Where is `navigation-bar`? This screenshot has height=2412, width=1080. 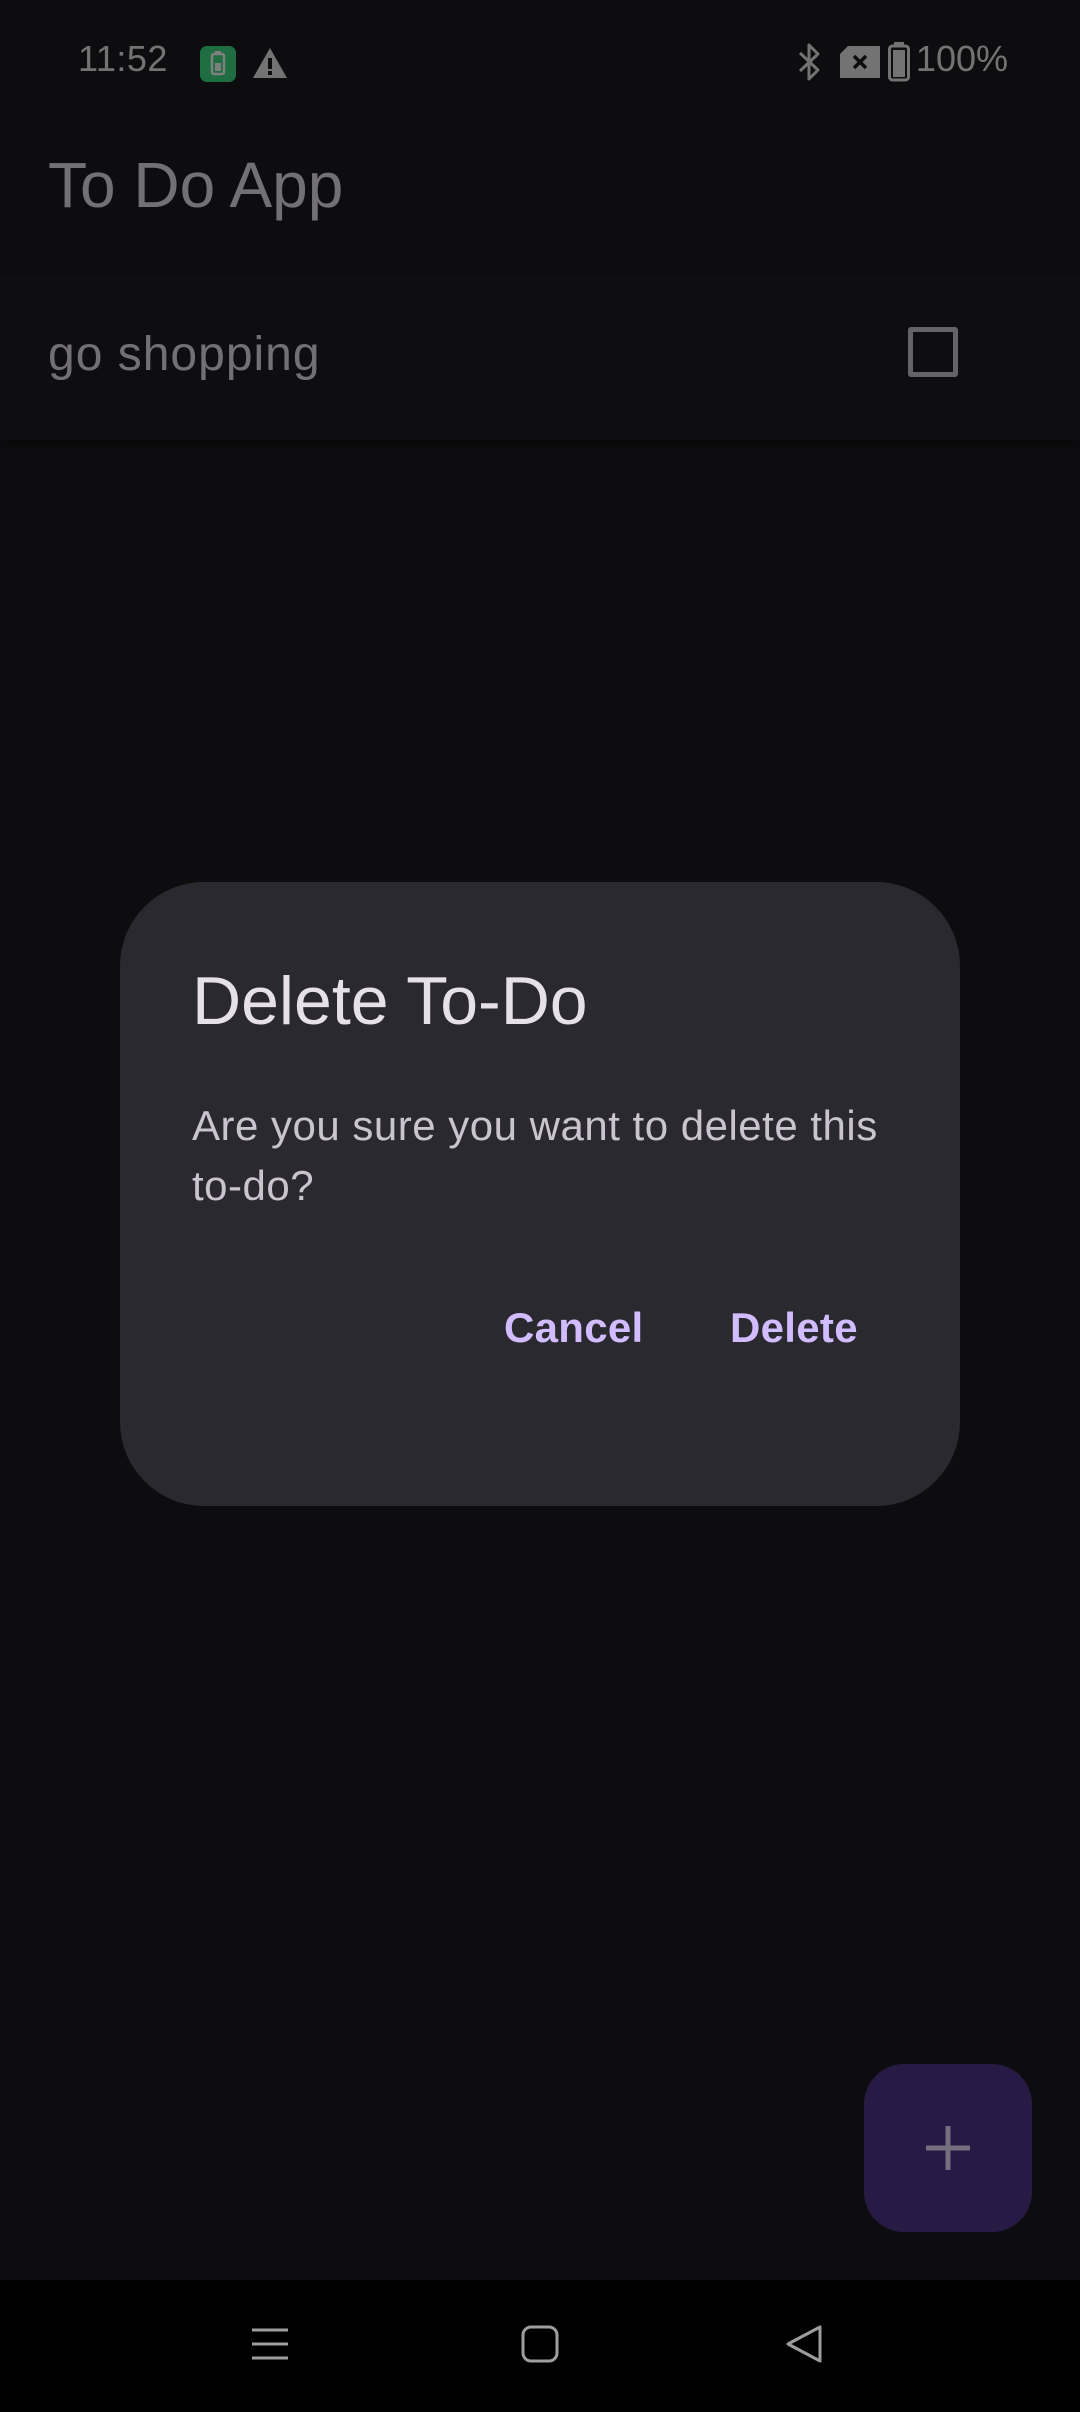
navigation-bar is located at coordinates (540, 2346).